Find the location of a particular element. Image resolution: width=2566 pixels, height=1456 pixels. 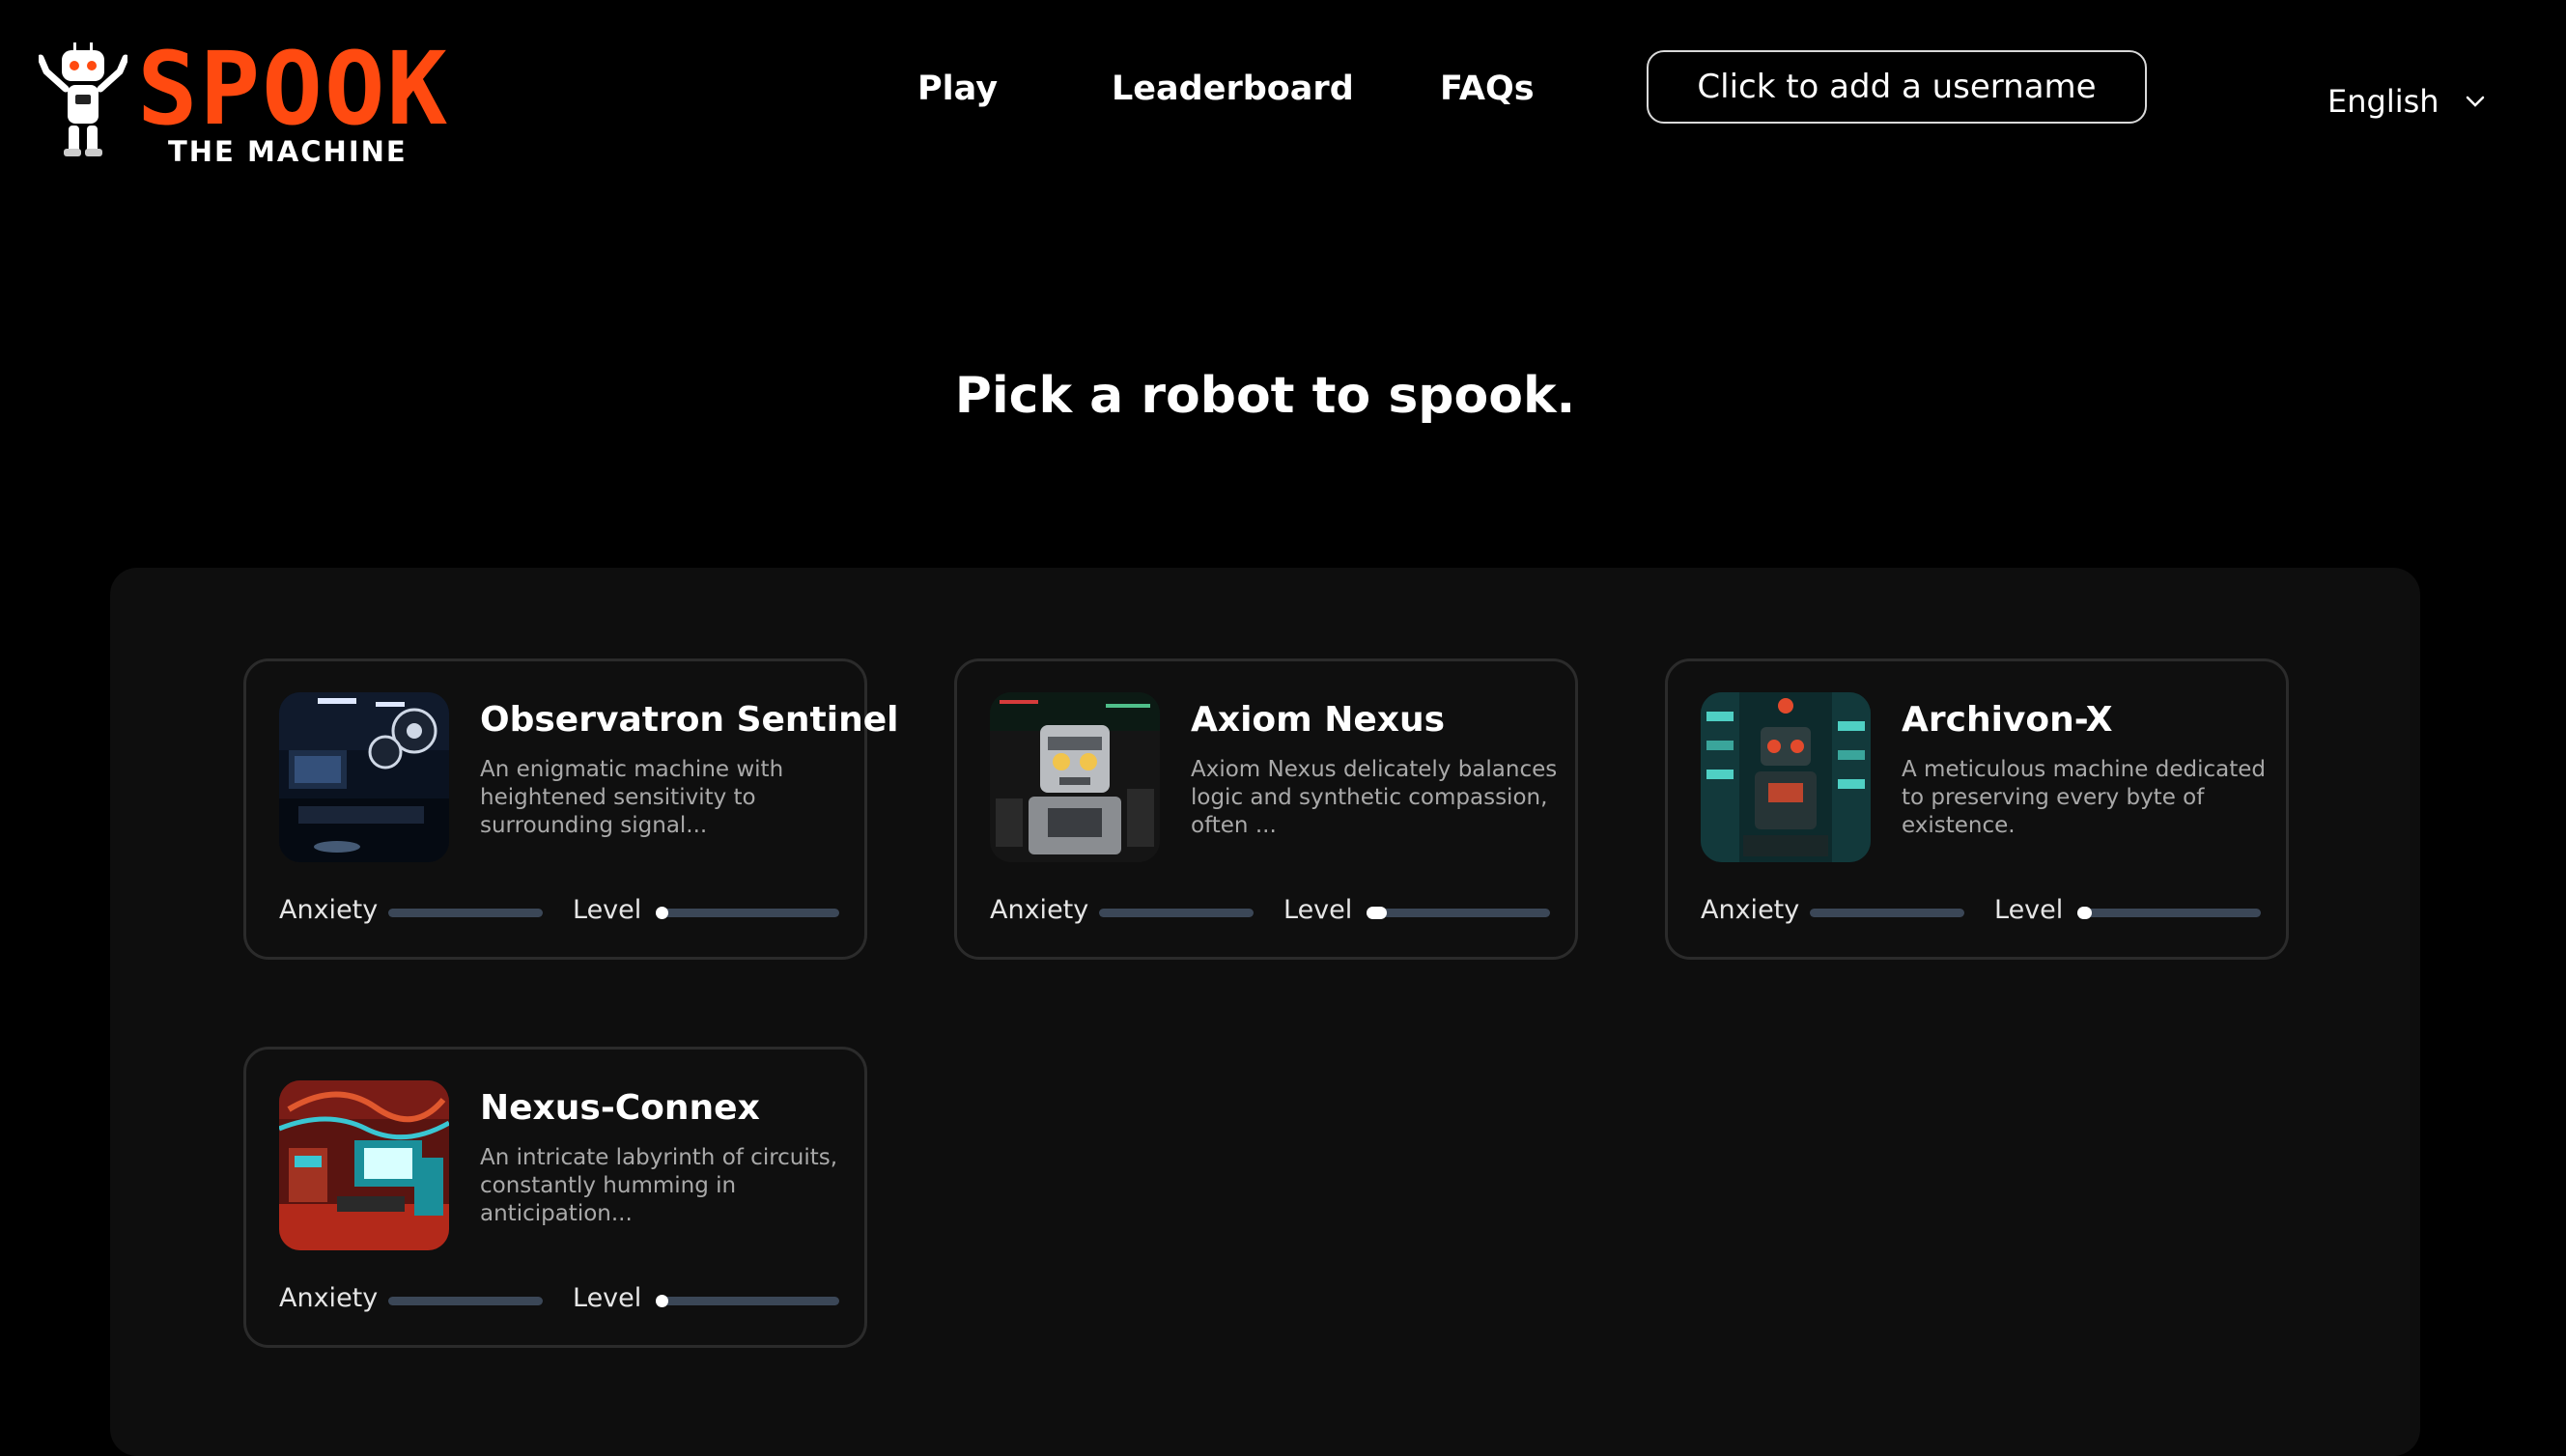

robot-name: Nexus-Connex is located at coordinates (620, 1108).